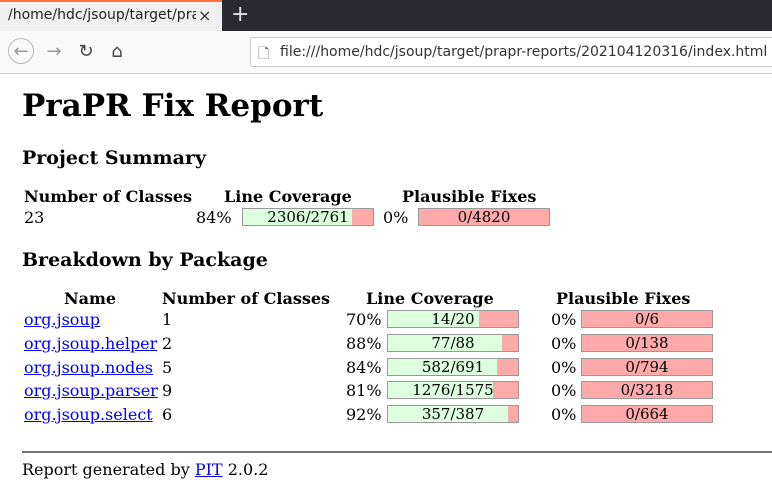 This screenshot has width=772, height=489. Describe the element at coordinates (108, 196) in the screenshot. I see `summary-header-classes: Number of Classes` at that location.